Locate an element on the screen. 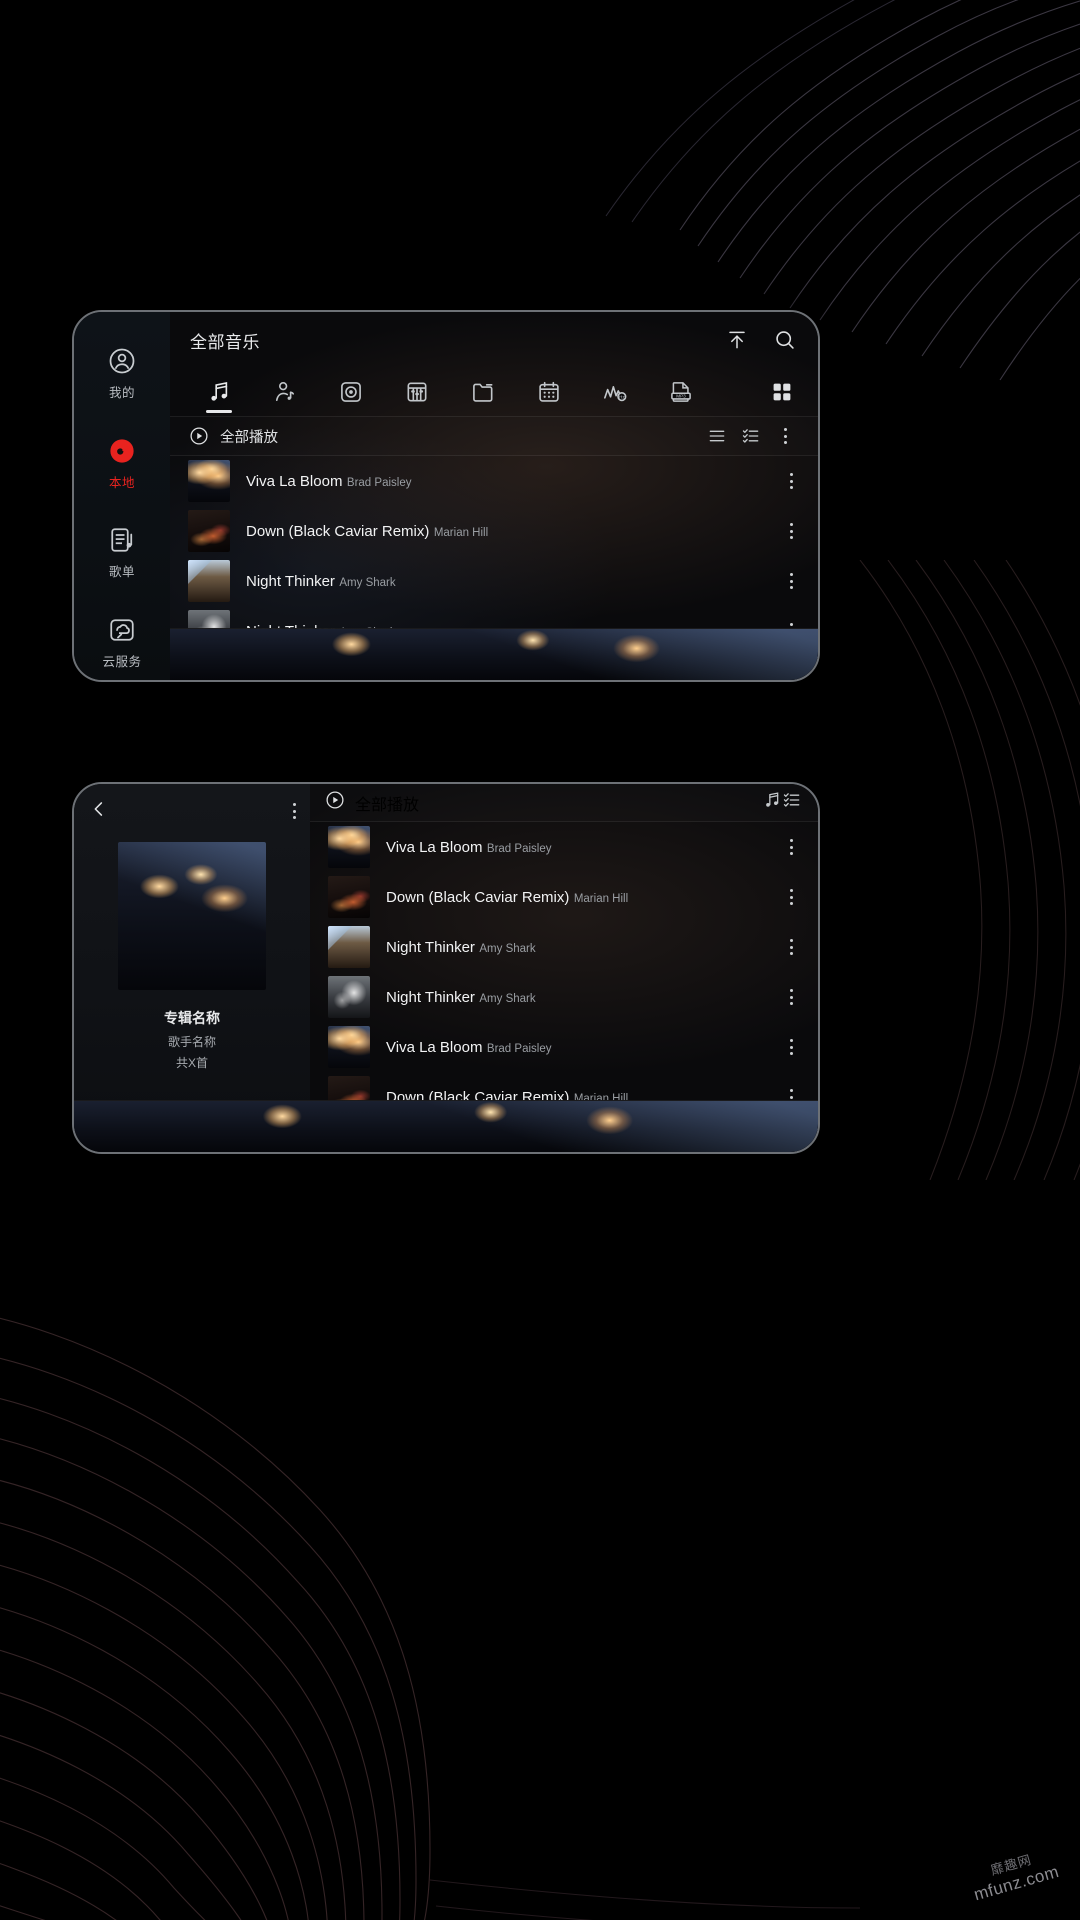 This screenshot has height=1920, width=1080. tab-instruments is located at coordinates (417, 392).